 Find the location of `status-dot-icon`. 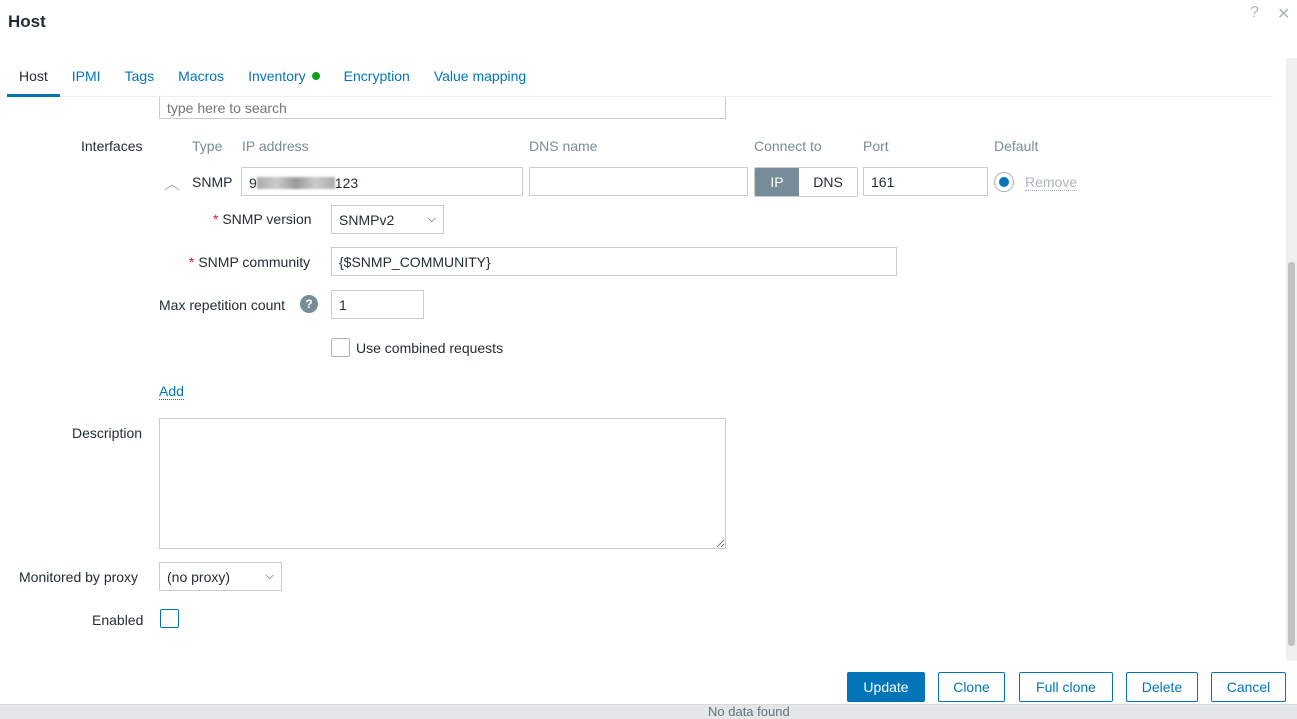

status-dot-icon is located at coordinates (315, 76).